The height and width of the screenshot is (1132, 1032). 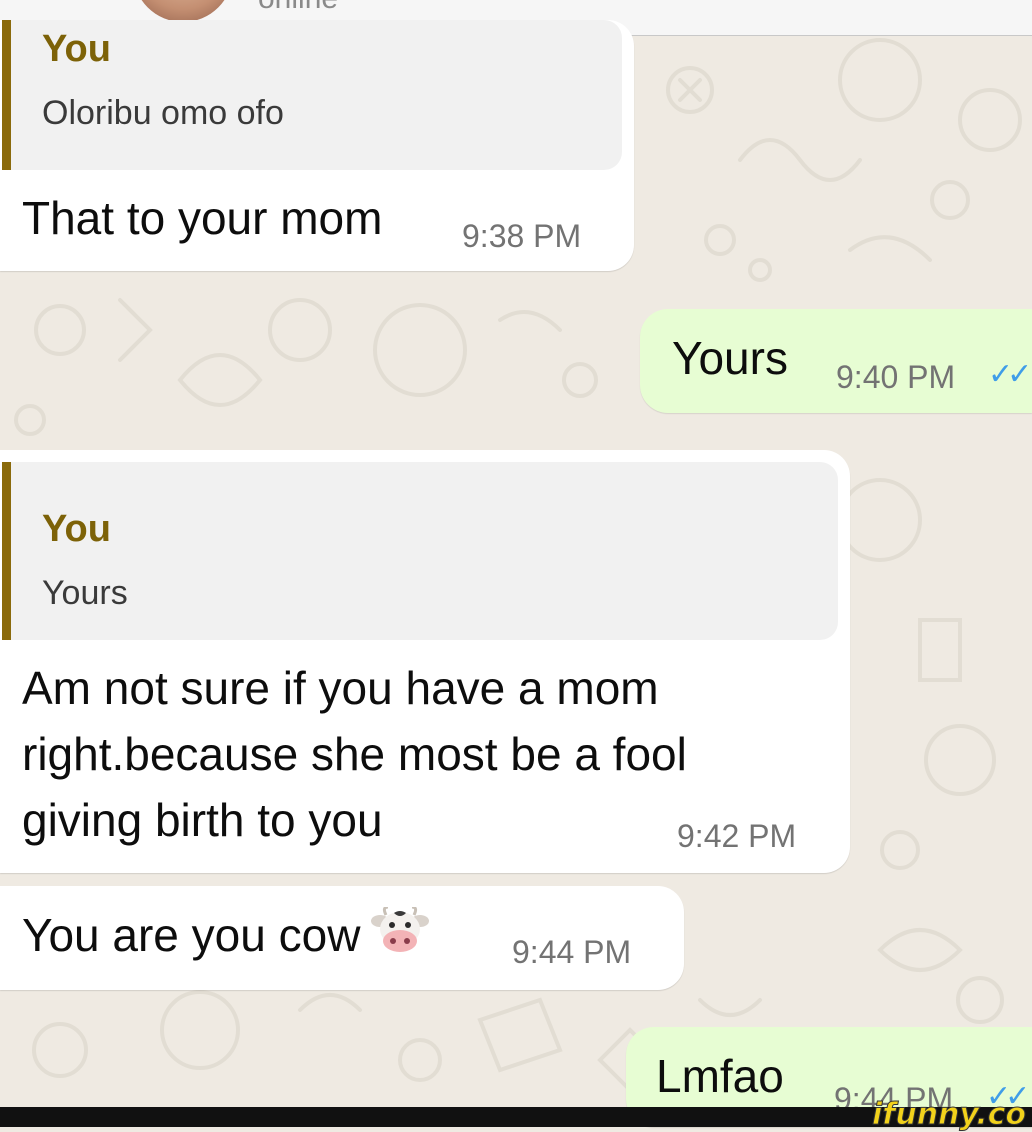 I want to click on message-time: 9:44 PM, so click(x=572, y=952).